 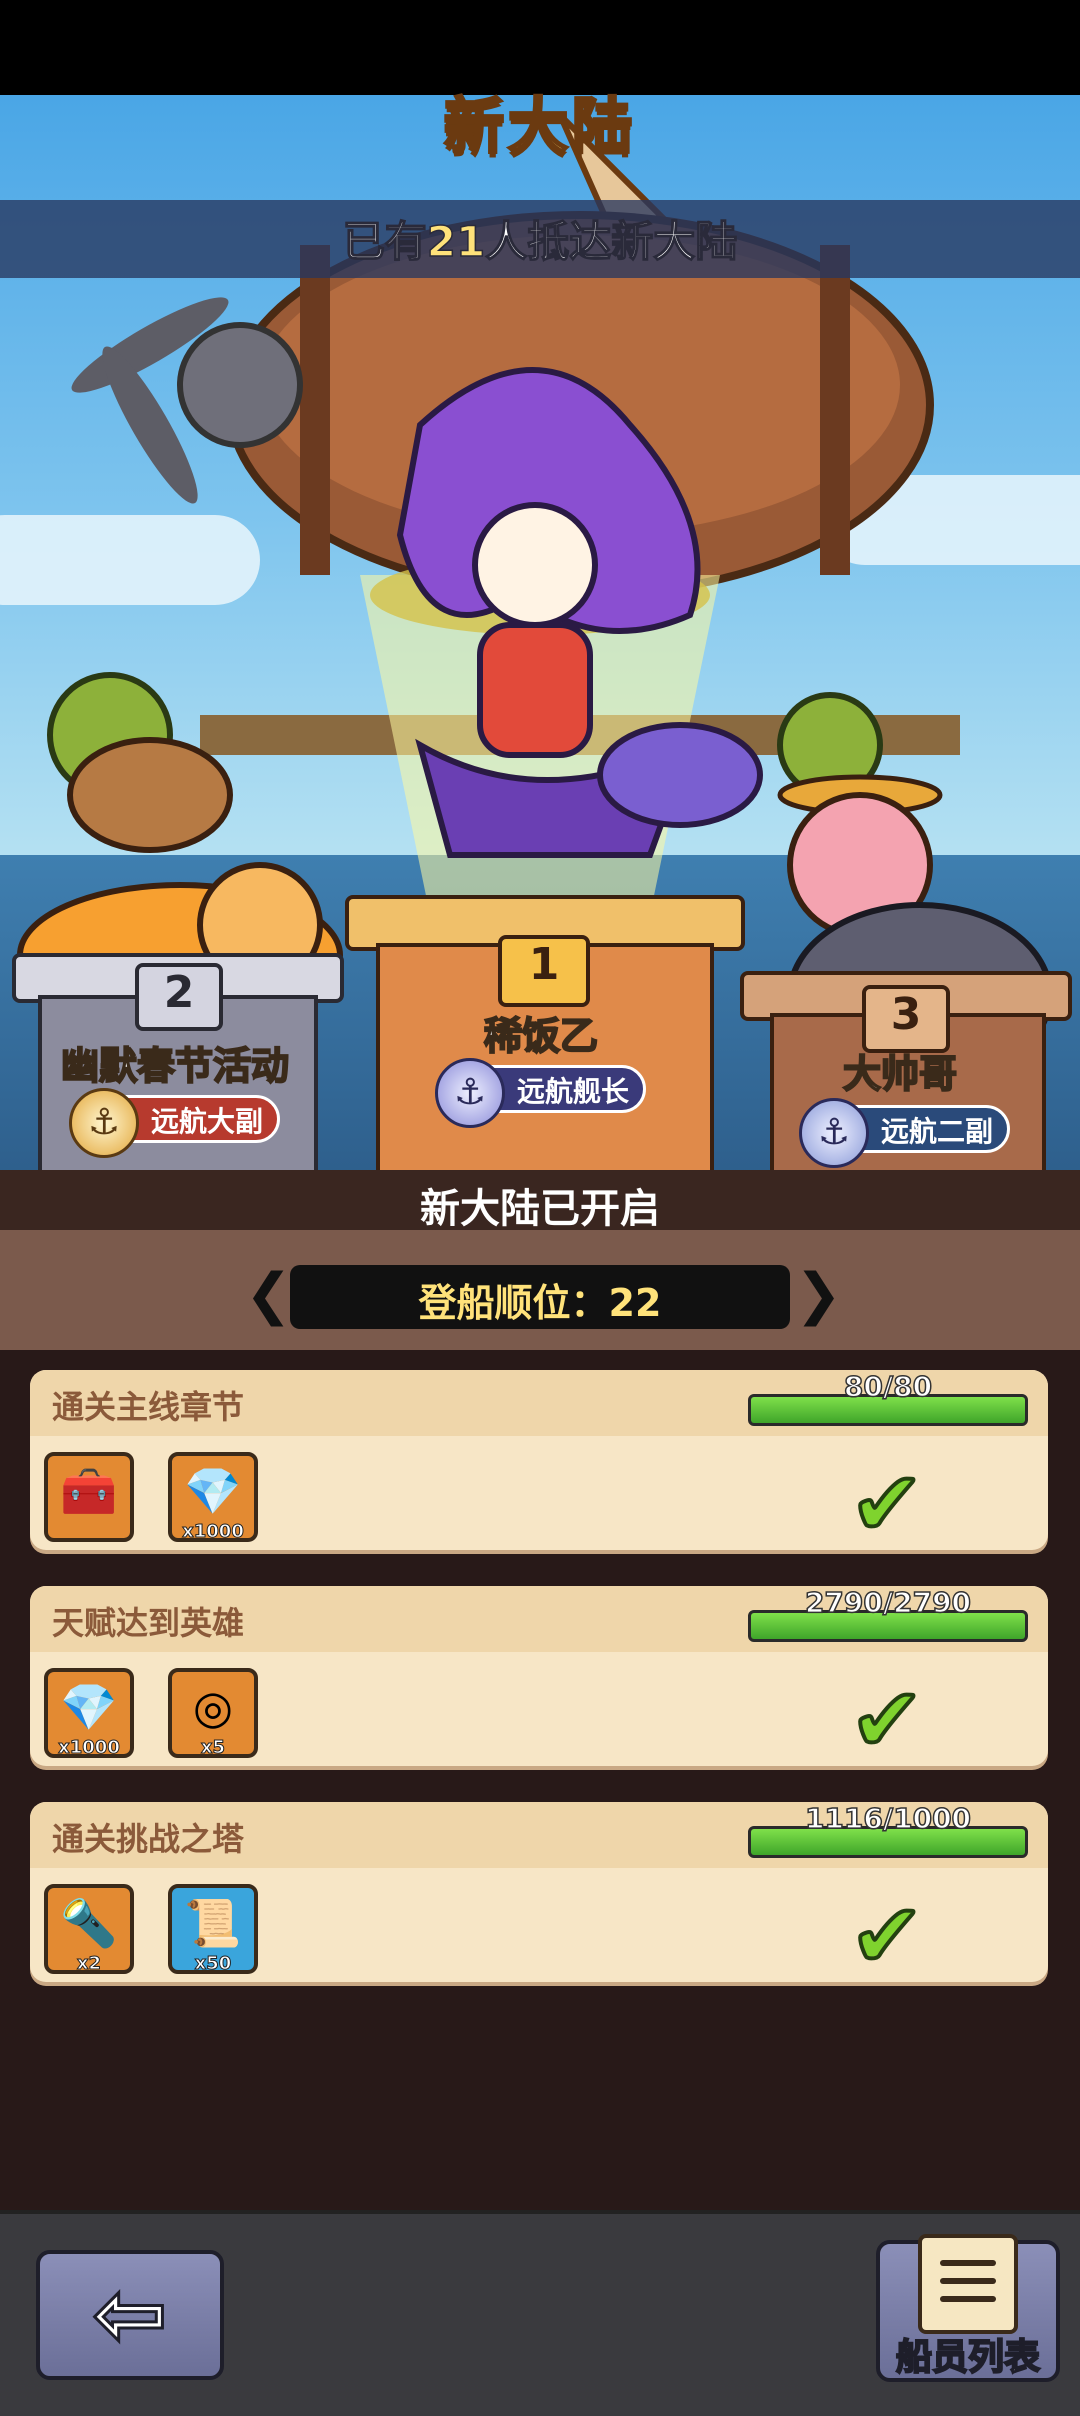 I want to click on progress-text: 1116/1000, so click(x=888, y=1819).